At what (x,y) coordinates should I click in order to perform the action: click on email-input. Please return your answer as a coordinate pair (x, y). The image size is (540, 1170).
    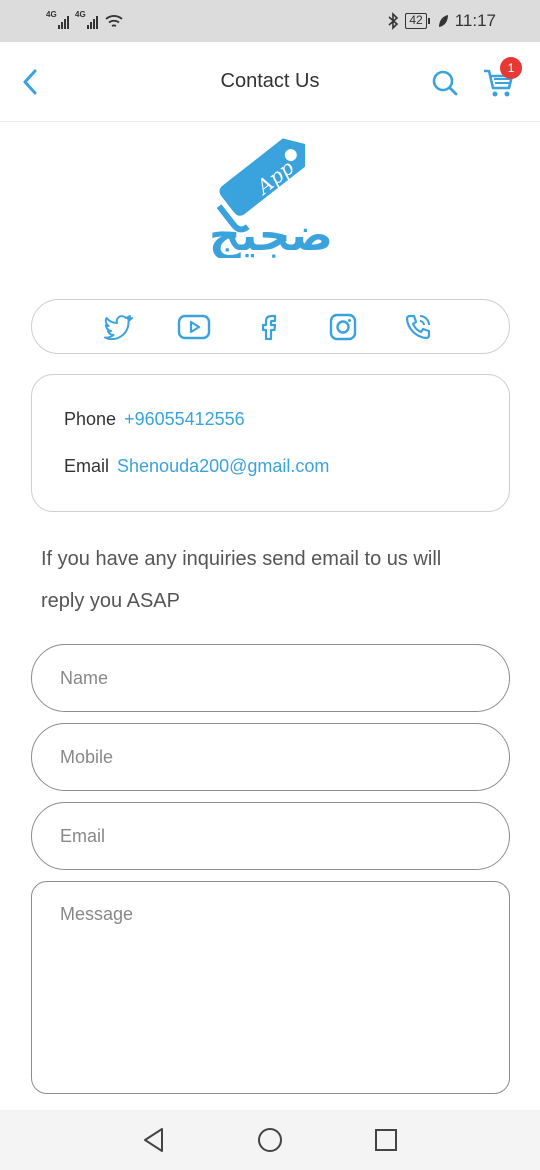
    Looking at the image, I should click on (270, 836).